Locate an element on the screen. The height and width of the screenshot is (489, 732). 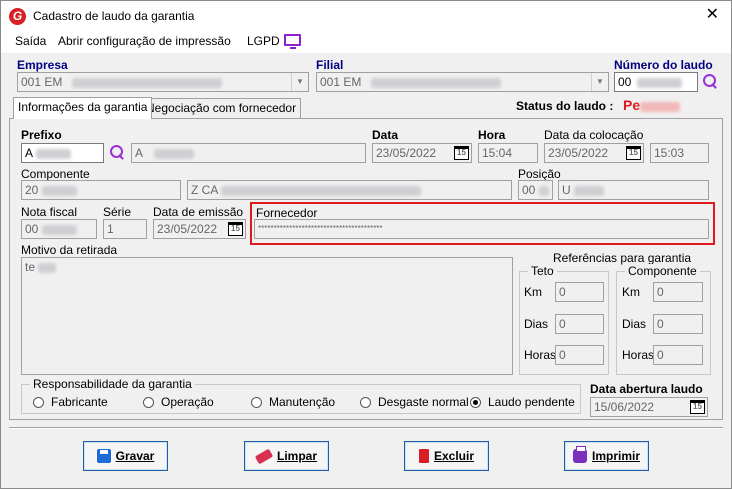
comp-km-field: 0 is located at coordinates (678, 292).